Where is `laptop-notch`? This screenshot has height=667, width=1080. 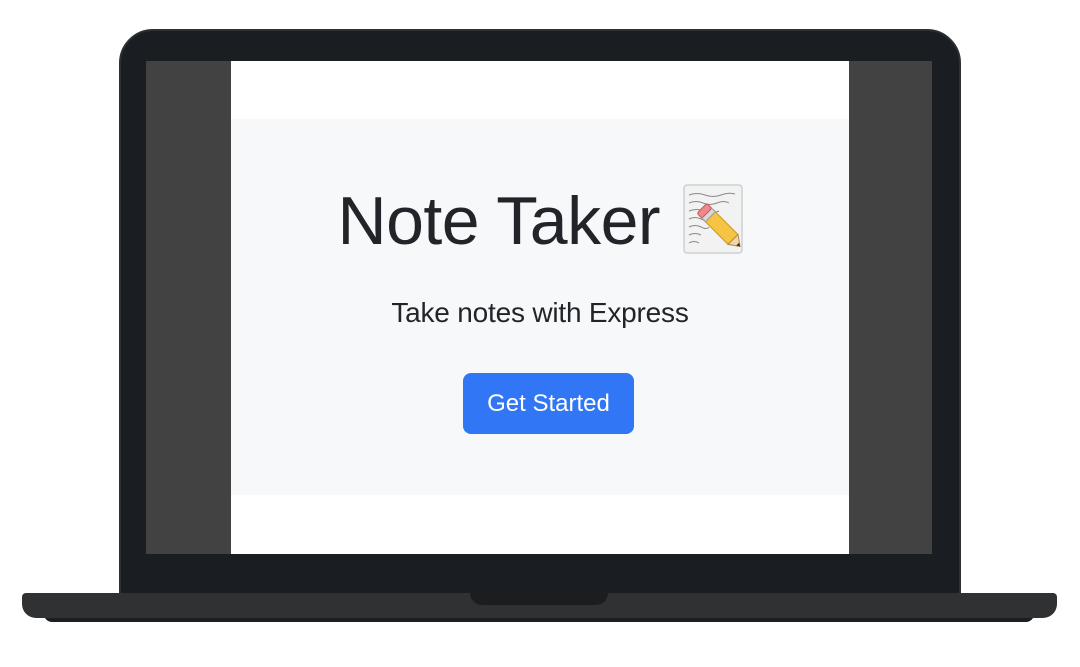 laptop-notch is located at coordinates (539, 599).